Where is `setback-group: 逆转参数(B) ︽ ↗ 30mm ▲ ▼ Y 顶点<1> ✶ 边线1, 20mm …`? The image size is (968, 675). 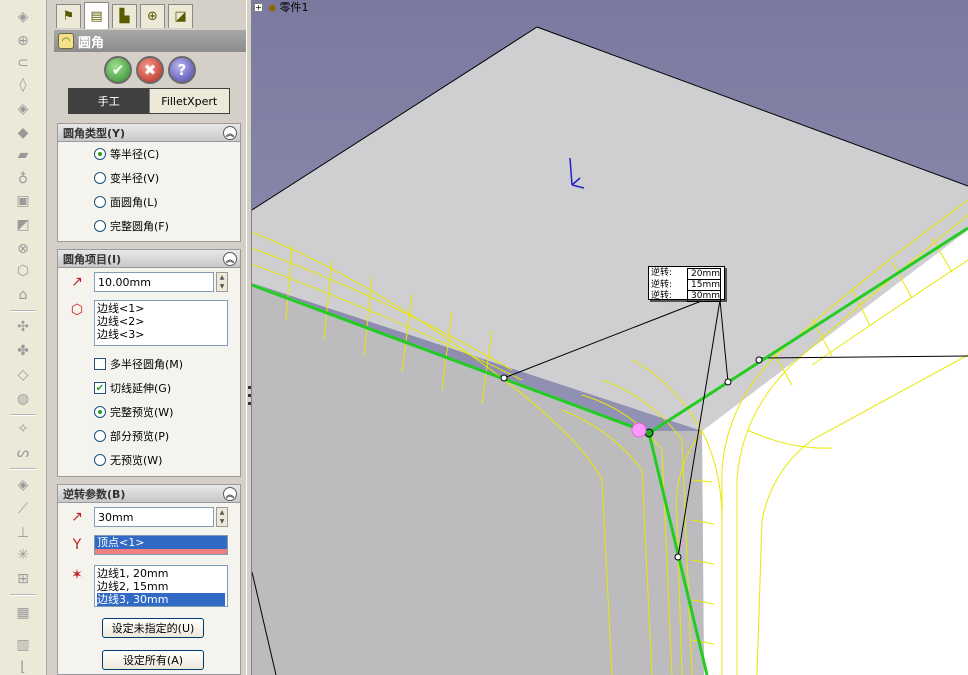
setback-group: 逆转参数(B) ︽ ↗ 30mm ▲ ▼ Y 顶点<1> ✶ 边线1, 20mm … is located at coordinates (149, 579).